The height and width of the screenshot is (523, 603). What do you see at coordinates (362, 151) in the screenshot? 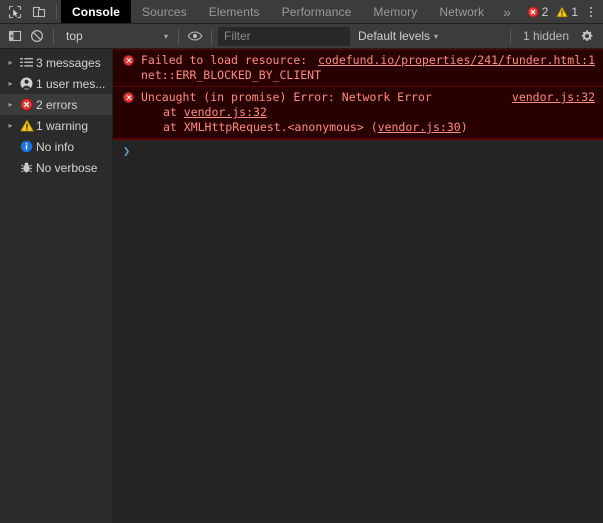
I see `console-prompt-input` at bounding box center [362, 151].